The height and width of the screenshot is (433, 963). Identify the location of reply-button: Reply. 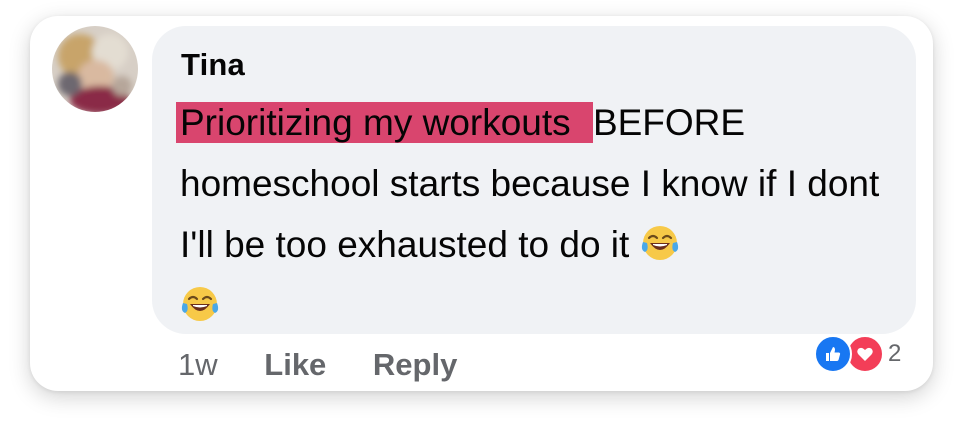
(415, 365).